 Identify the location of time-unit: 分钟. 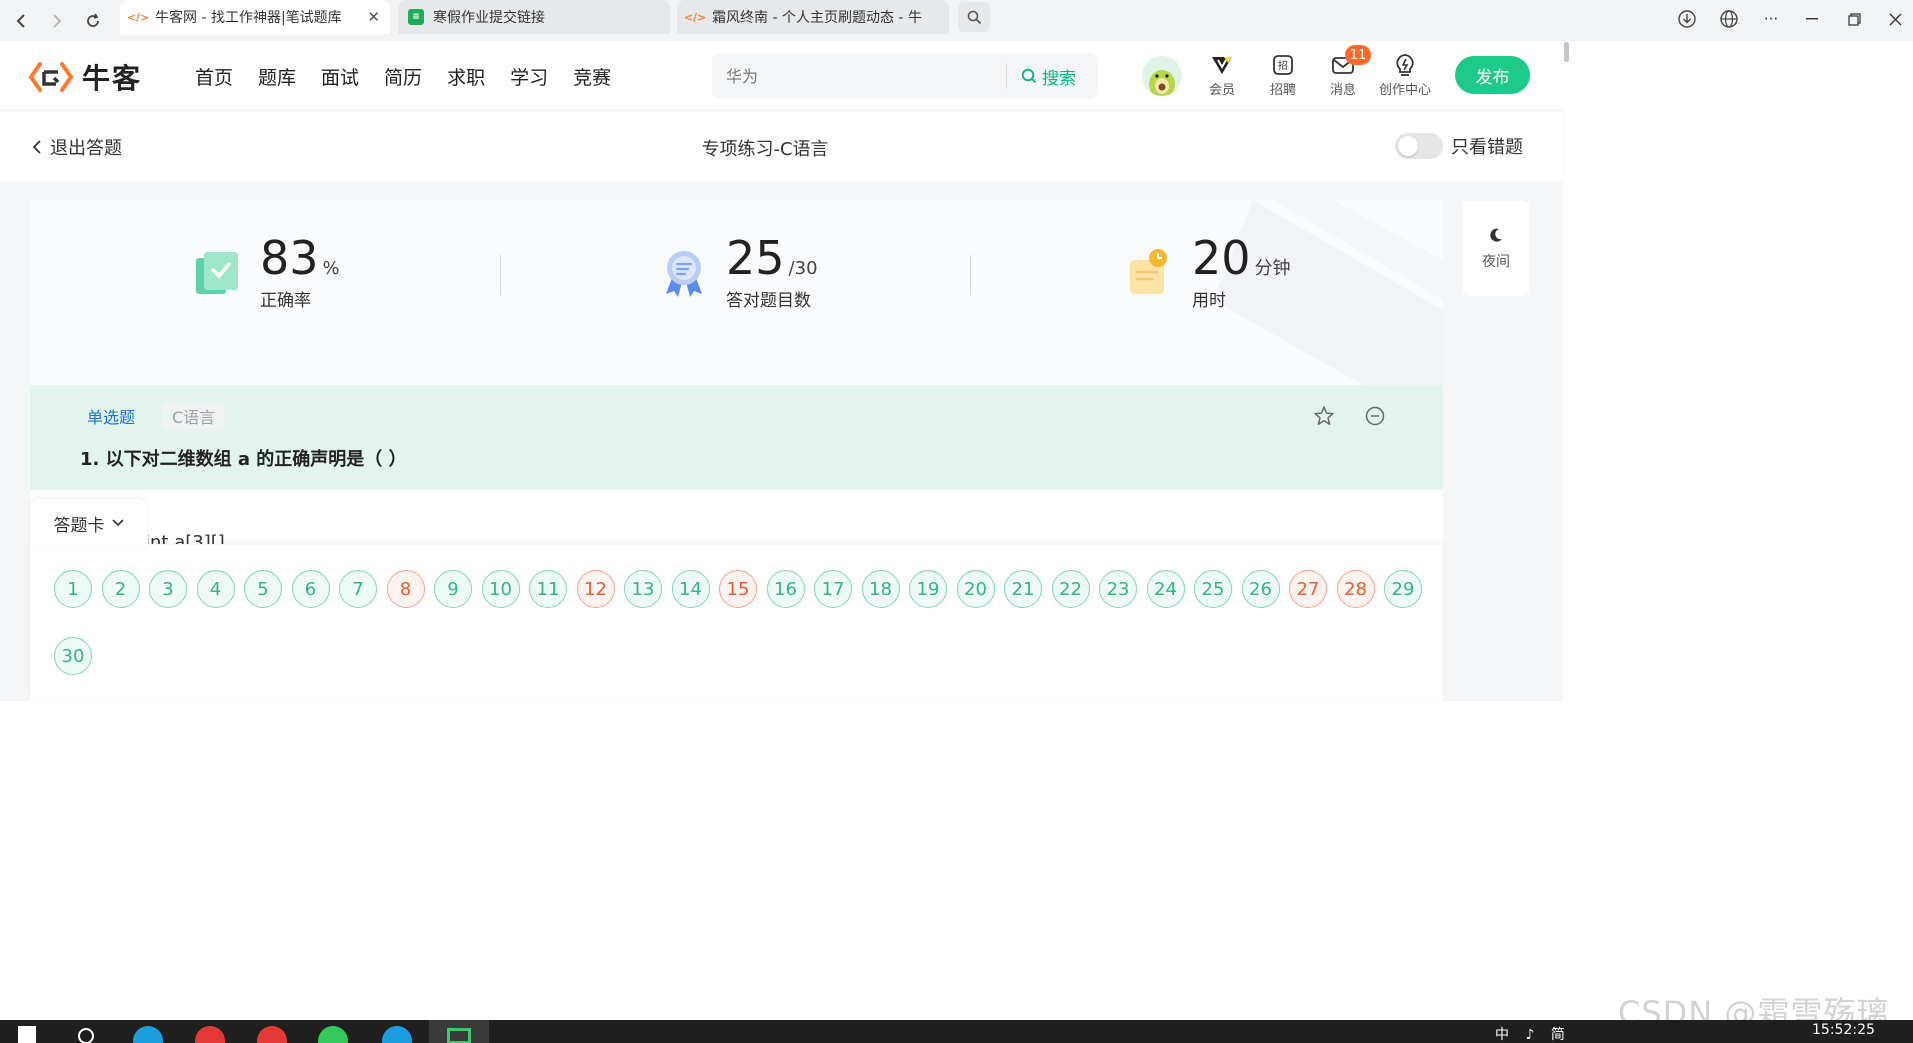
(1272, 268).